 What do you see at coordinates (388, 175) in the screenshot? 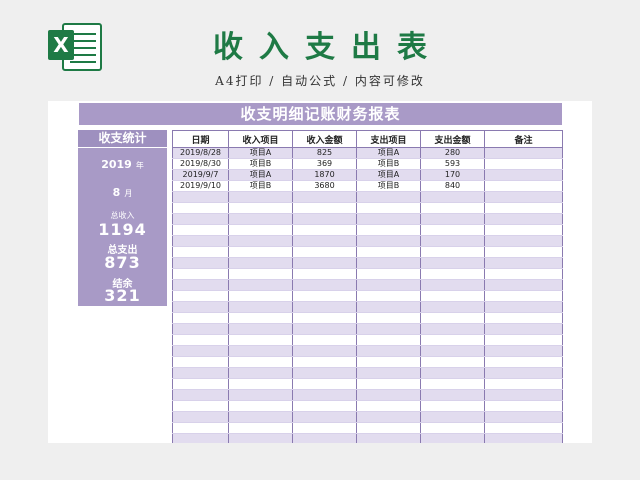
I see `cell-expense-item: 项目A` at bounding box center [388, 175].